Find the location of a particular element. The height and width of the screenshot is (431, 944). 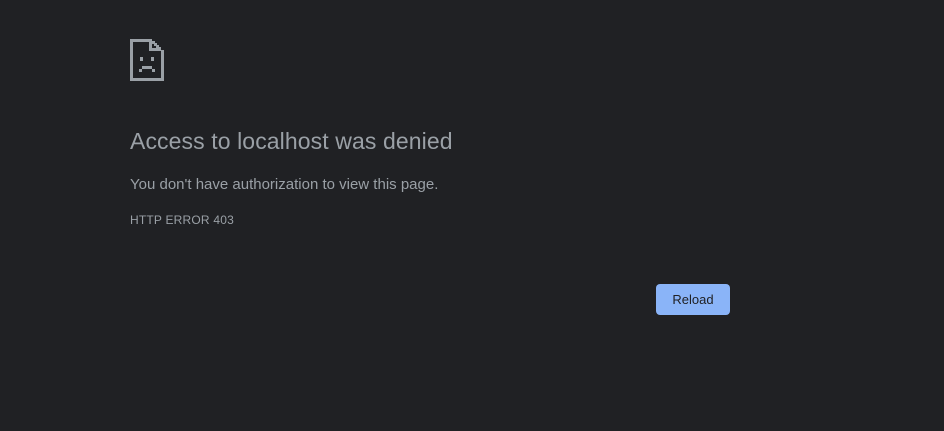

sad-document-icon is located at coordinates (147, 60).